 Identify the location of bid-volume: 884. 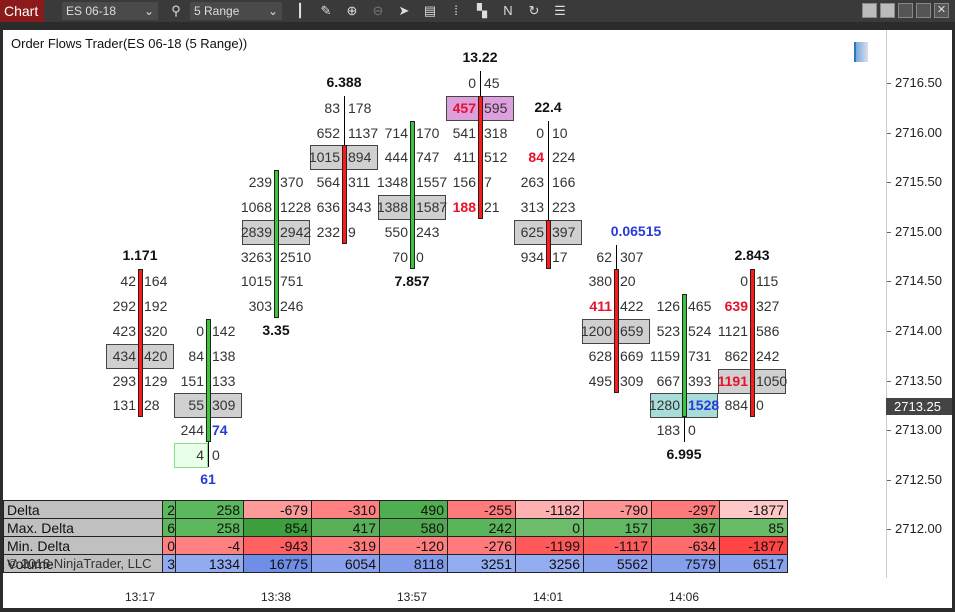
(736, 405).